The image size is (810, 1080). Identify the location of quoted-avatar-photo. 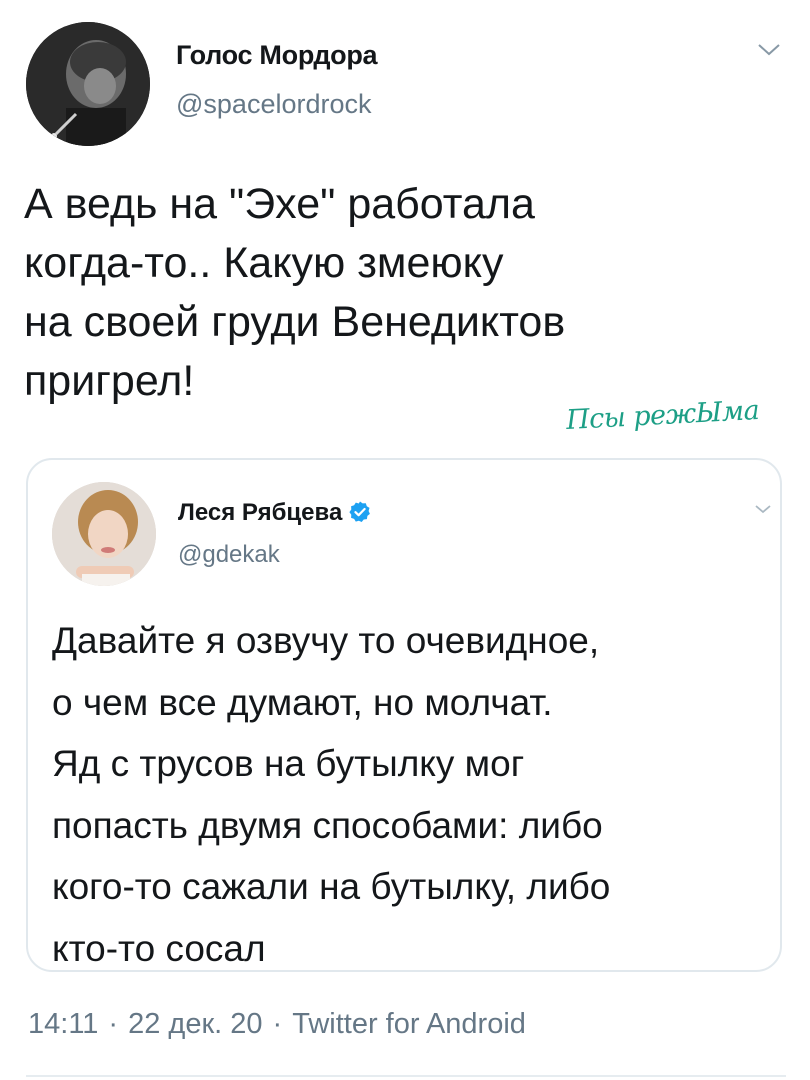
(104, 534).